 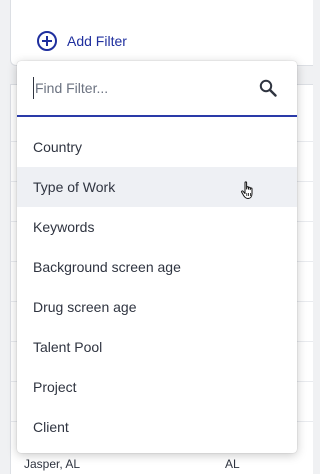 What do you see at coordinates (157, 267) in the screenshot?
I see `filter-option-background-screen-age: Background screen age` at bounding box center [157, 267].